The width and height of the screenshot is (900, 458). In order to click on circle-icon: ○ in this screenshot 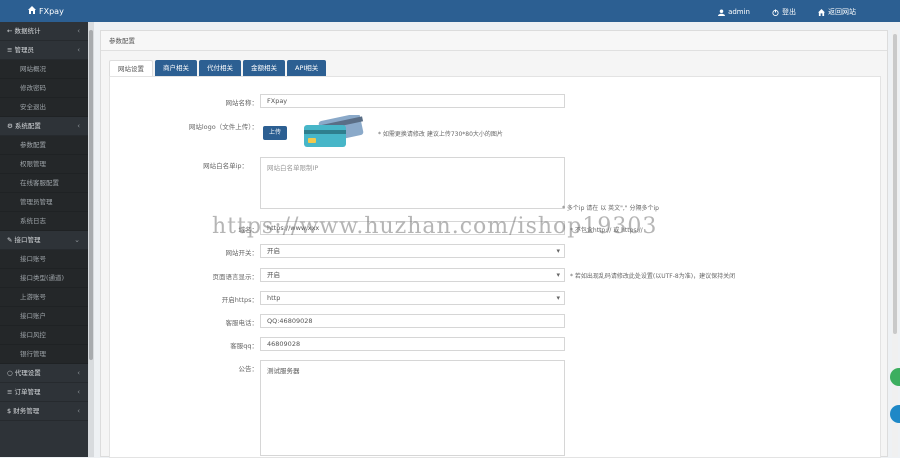, I will do `click(10, 373)`.